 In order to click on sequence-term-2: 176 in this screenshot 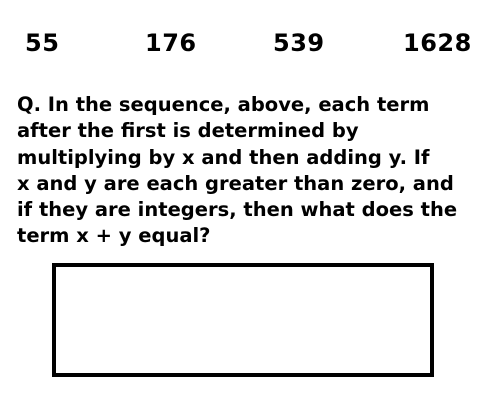, I will do `click(171, 43)`.